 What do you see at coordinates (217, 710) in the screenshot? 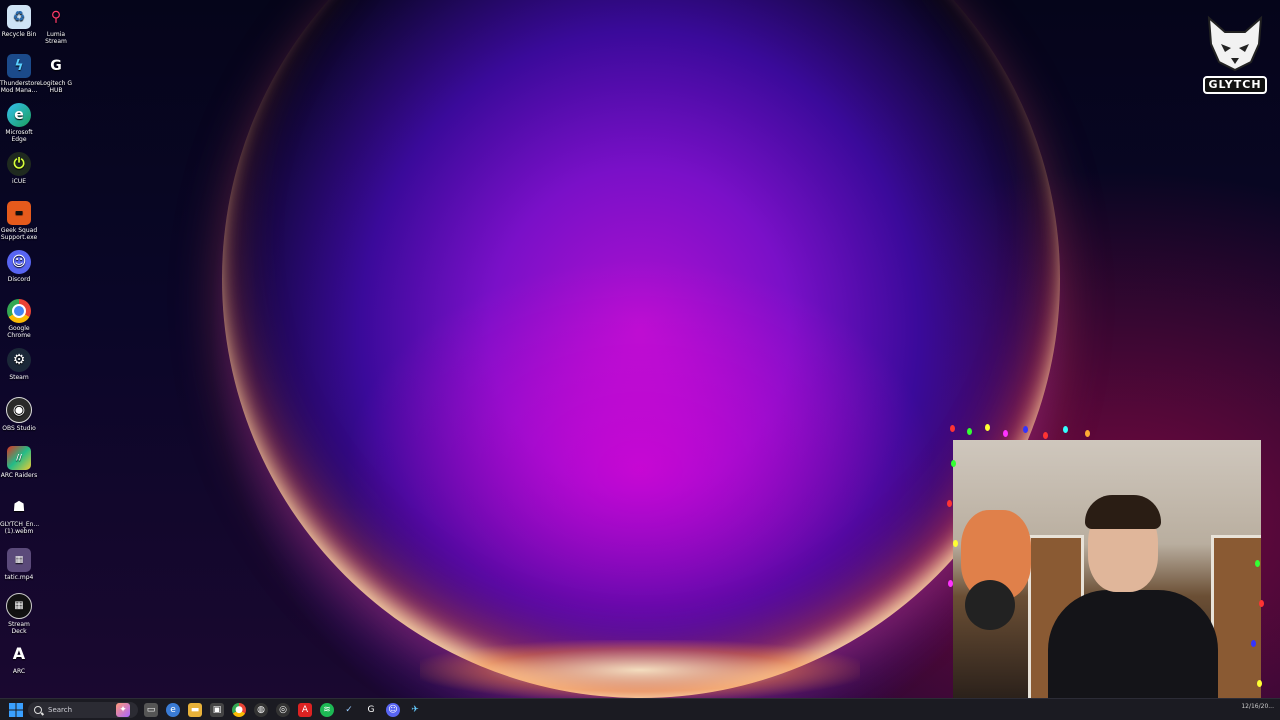
I see `store-icon: ▣` at bounding box center [217, 710].